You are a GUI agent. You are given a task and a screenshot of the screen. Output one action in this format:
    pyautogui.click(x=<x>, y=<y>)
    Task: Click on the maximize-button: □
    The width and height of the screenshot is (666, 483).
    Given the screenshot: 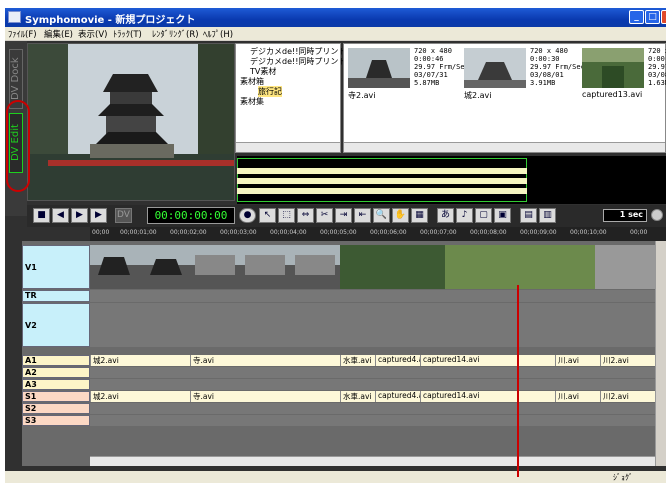 What is the action you would take?
    pyautogui.click(x=652, y=17)
    